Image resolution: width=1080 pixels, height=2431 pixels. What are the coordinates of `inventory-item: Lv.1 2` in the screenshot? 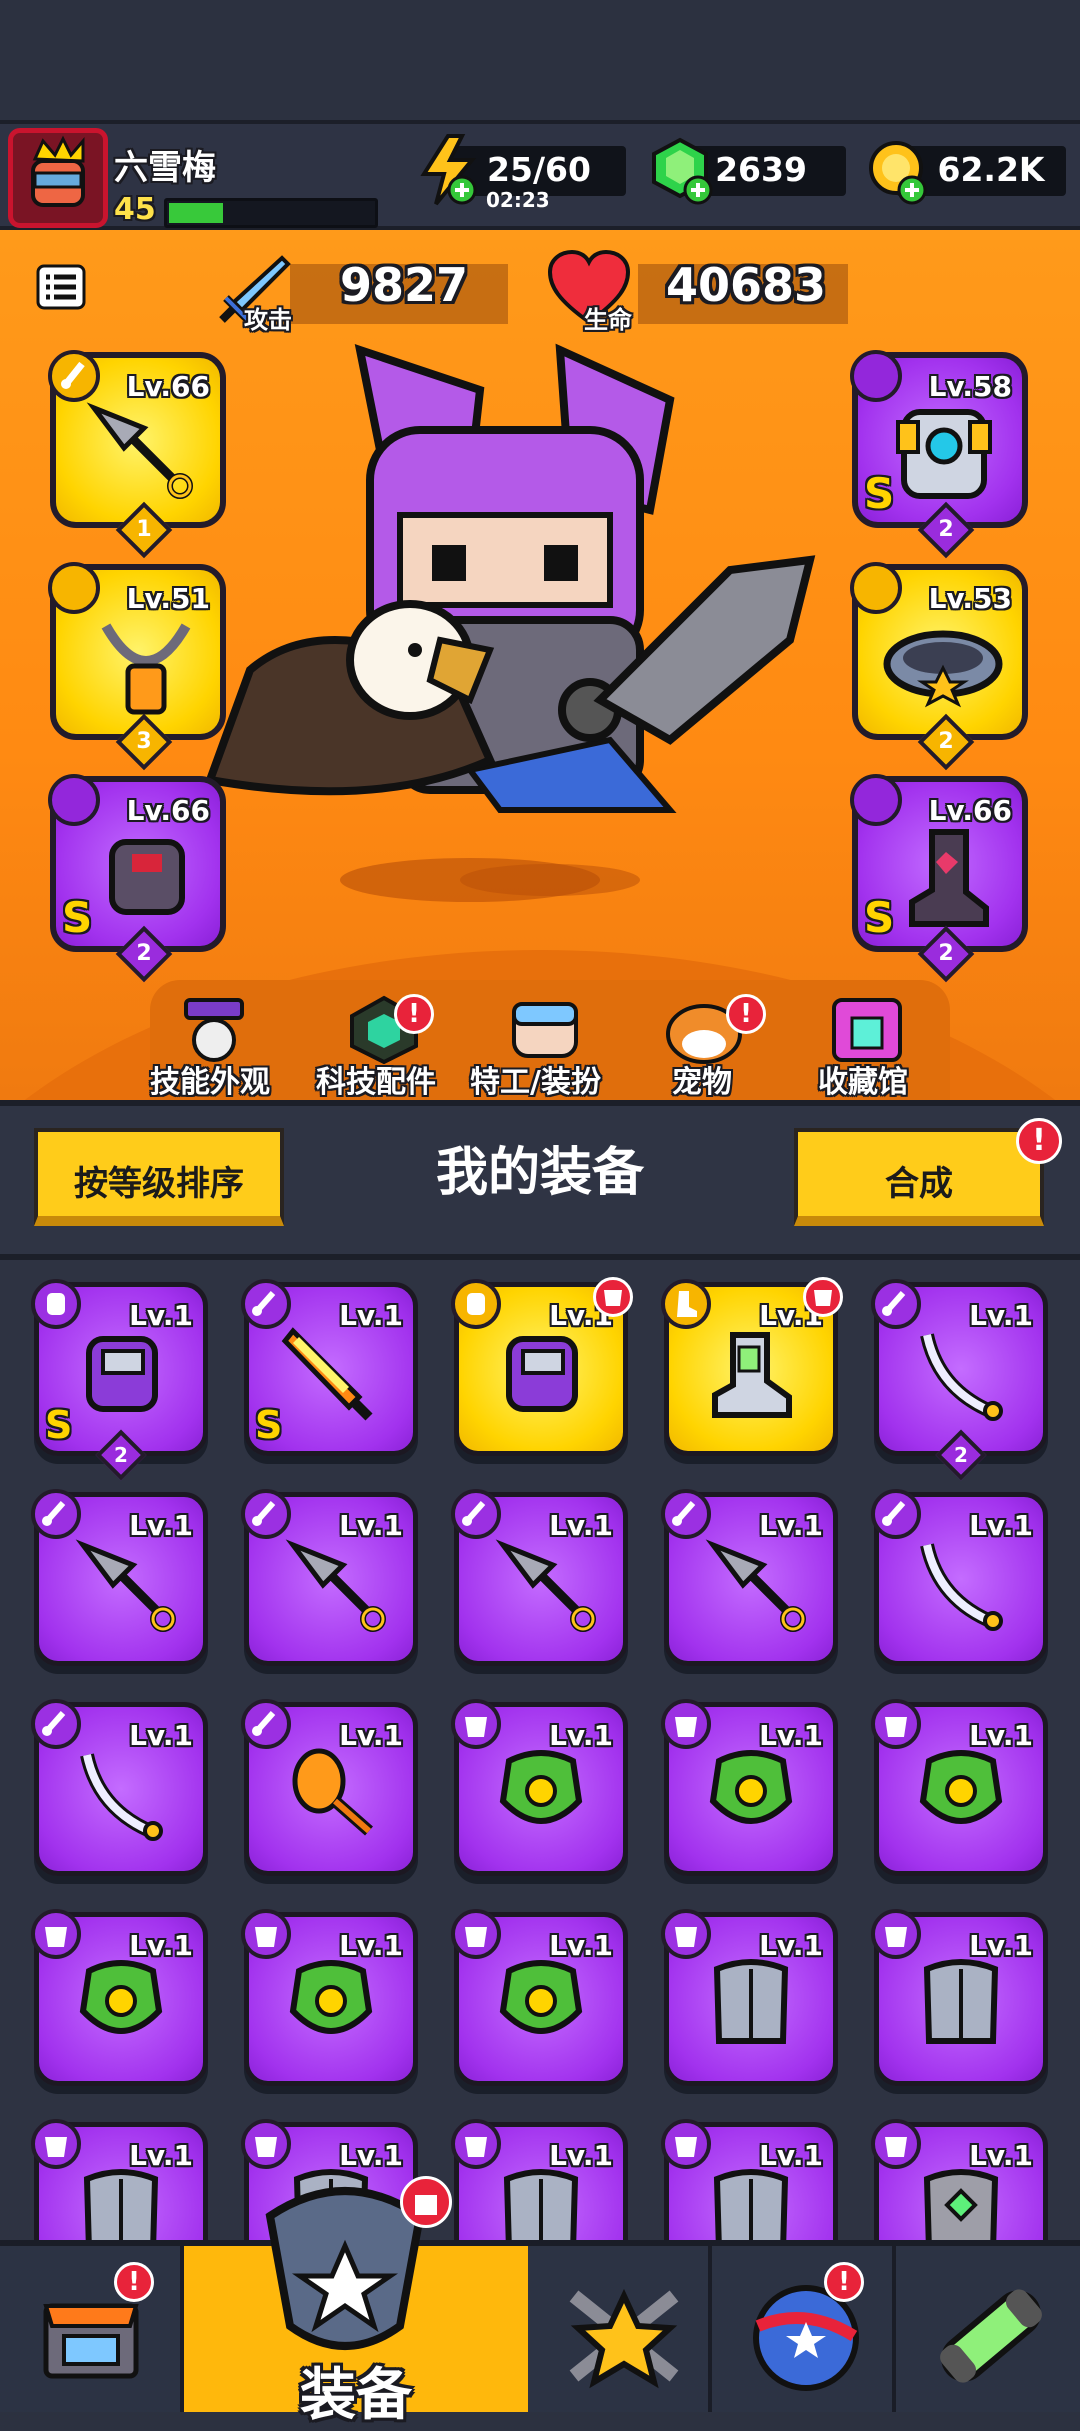 It's located at (959, 1380).